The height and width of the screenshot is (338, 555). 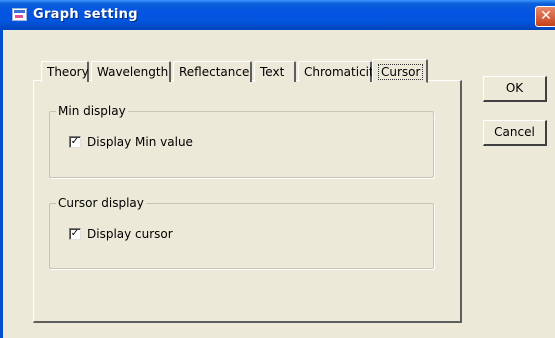 What do you see at coordinates (515, 89) in the screenshot?
I see `ok-button: OK` at bounding box center [515, 89].